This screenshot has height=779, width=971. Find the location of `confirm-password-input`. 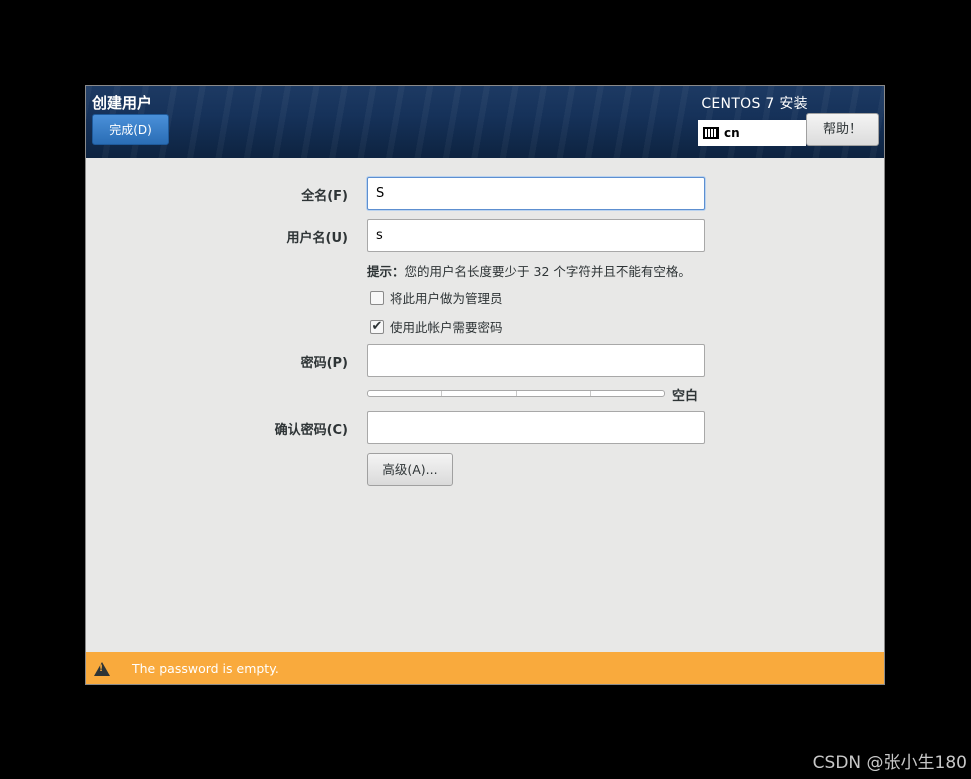

confirm-password-input is located at coordinates (536, 427).